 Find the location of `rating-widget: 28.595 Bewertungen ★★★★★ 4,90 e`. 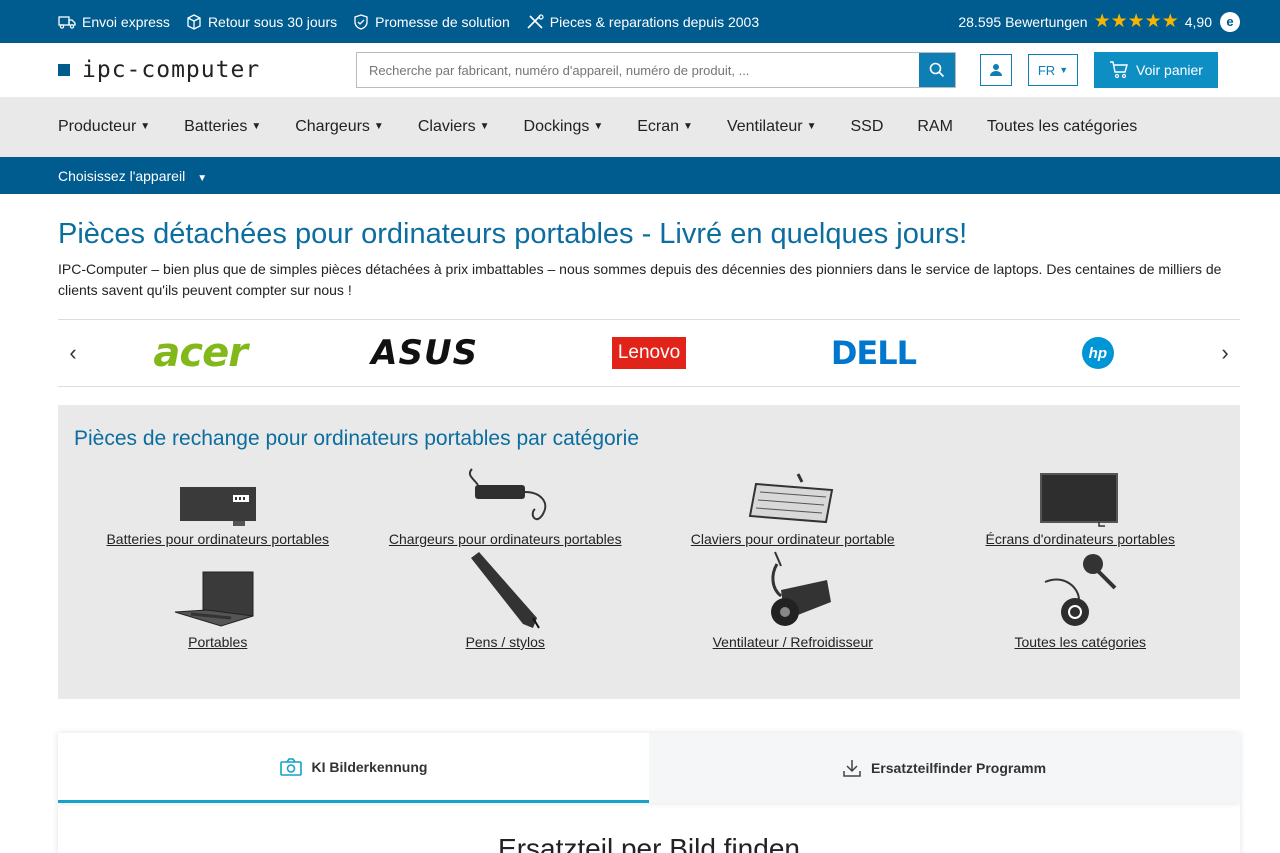

rating-widget: 28.595 Bewertungen ★★★★★ 4,90 e is located at coordinates (1099, 21).